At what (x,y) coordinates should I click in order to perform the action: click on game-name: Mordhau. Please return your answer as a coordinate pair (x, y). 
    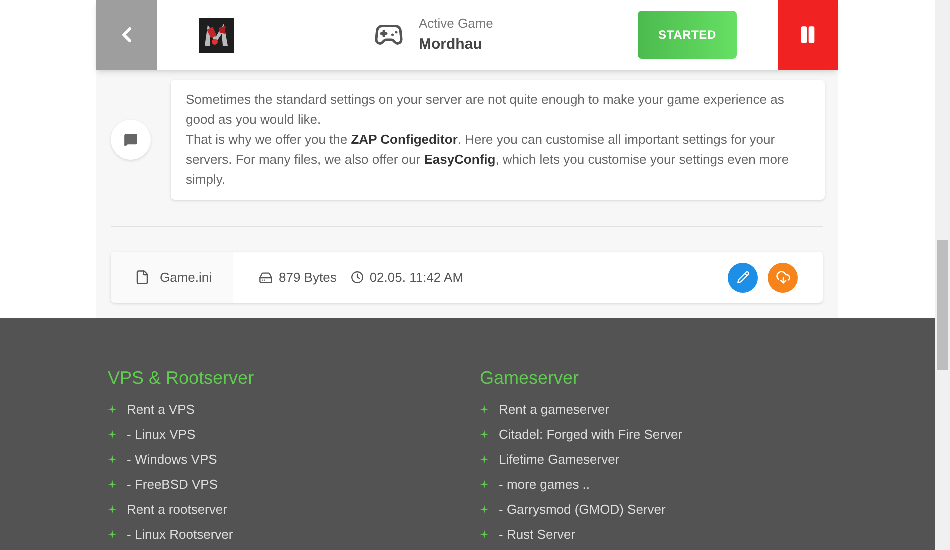
    Looking at the image, I should click on (451, 44).